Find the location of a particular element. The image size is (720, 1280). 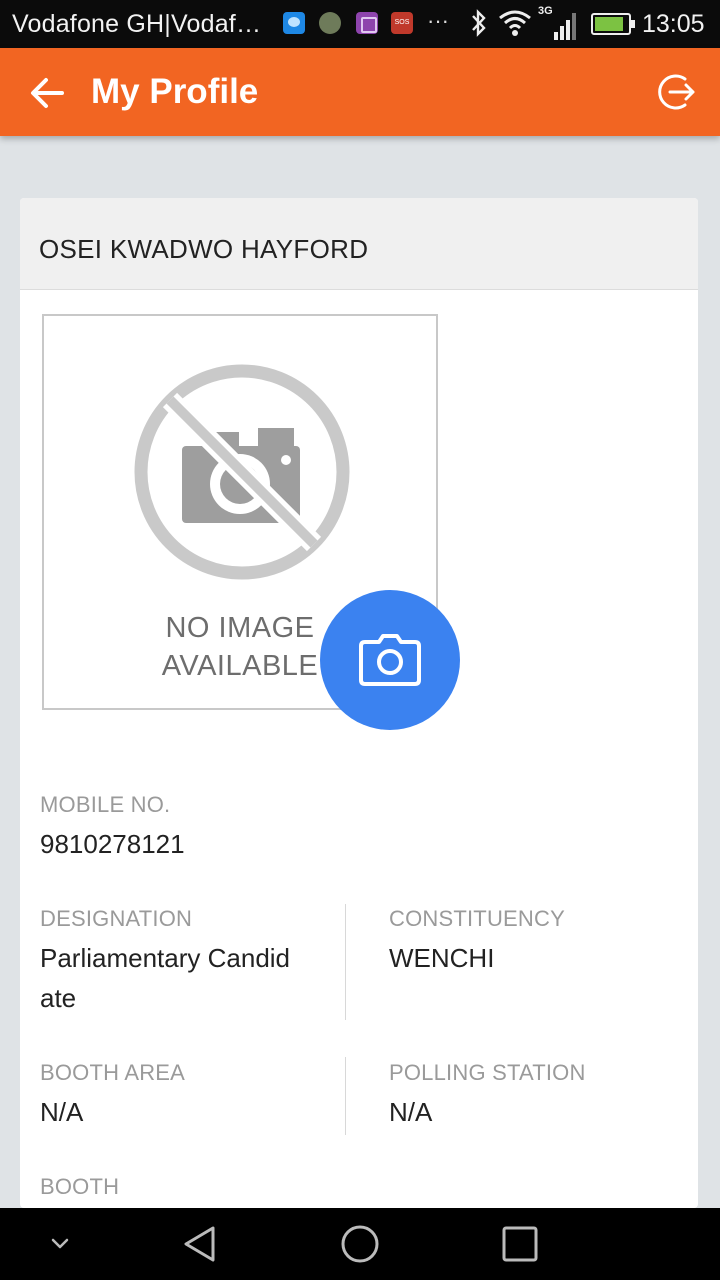

no-image-icon is located at coordinates (242, 472).